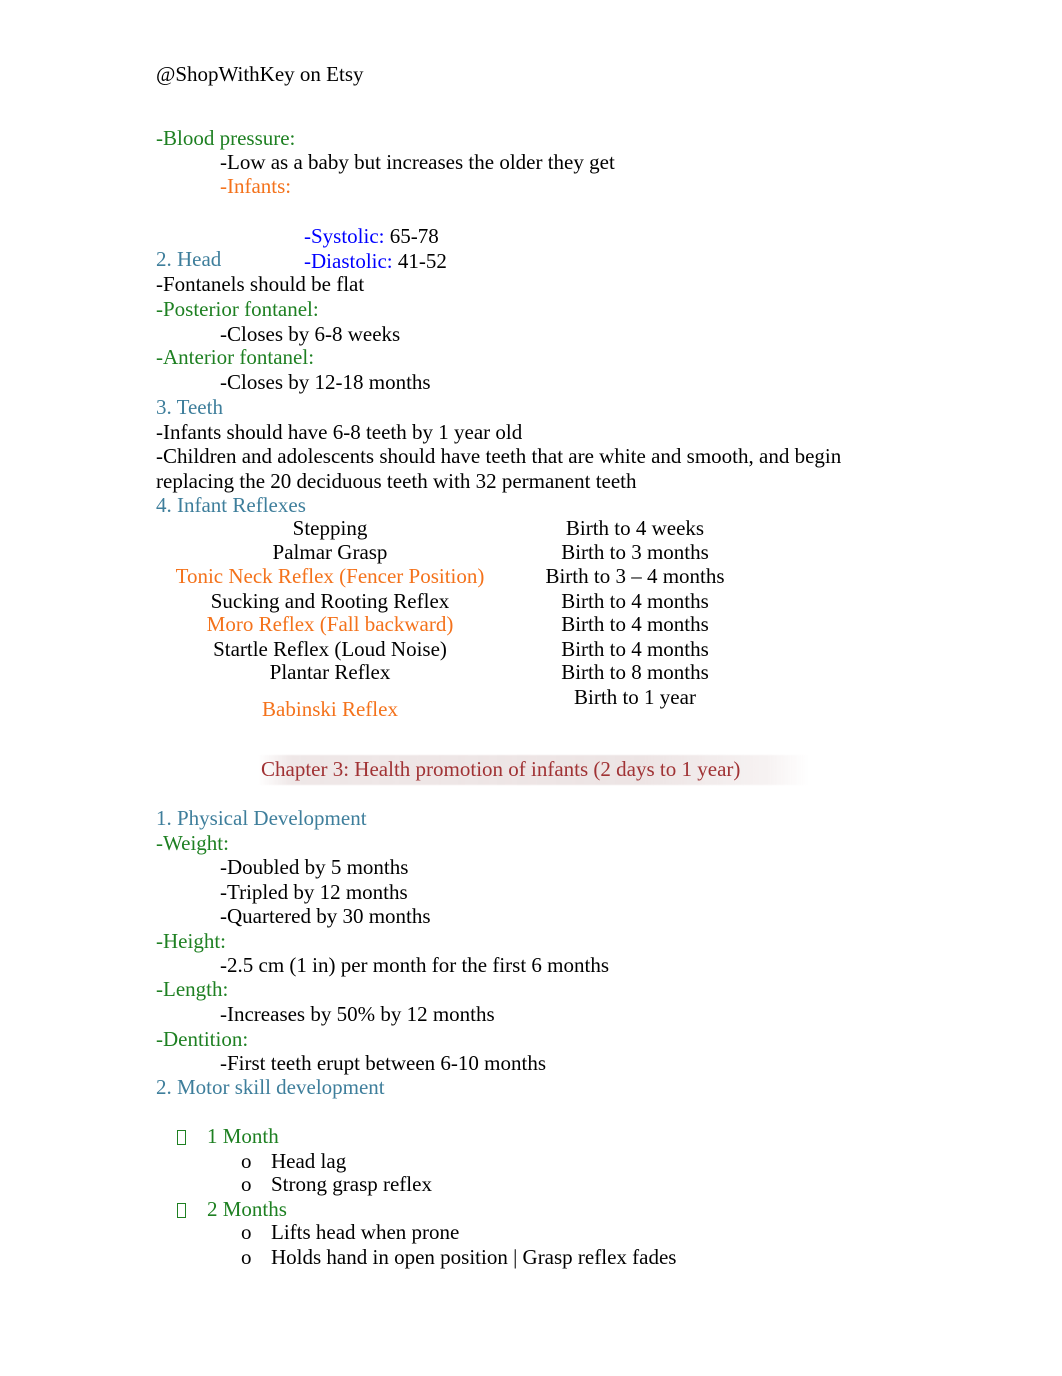  Describe the element at coordinates (235, 357) in the screenshot. I see `anterior-fontanel-label: -Anterior fontanel:` at that location.